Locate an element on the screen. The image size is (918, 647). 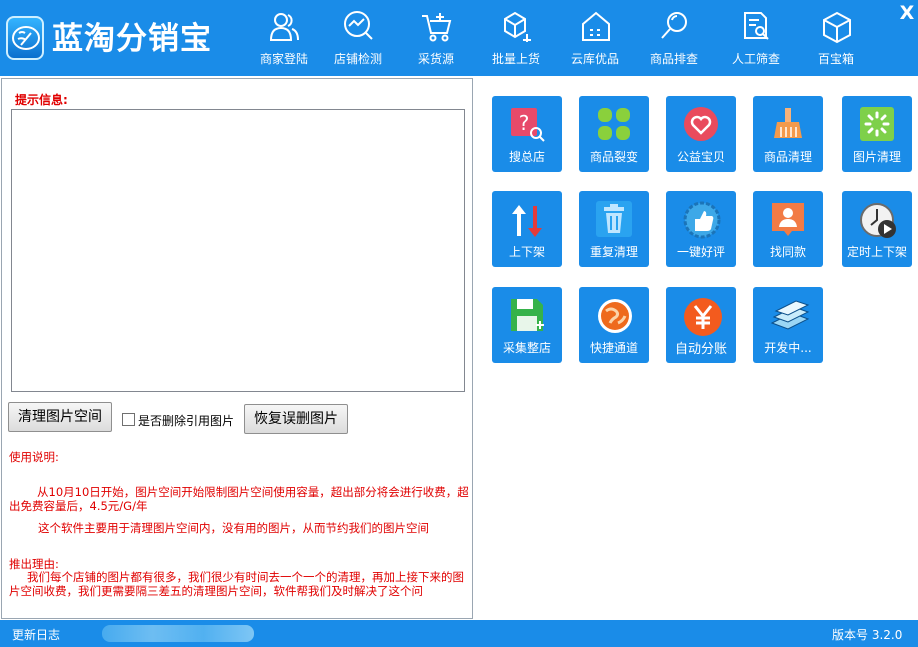
tile-label: 一键好评 is located at coordinates (700, 252).